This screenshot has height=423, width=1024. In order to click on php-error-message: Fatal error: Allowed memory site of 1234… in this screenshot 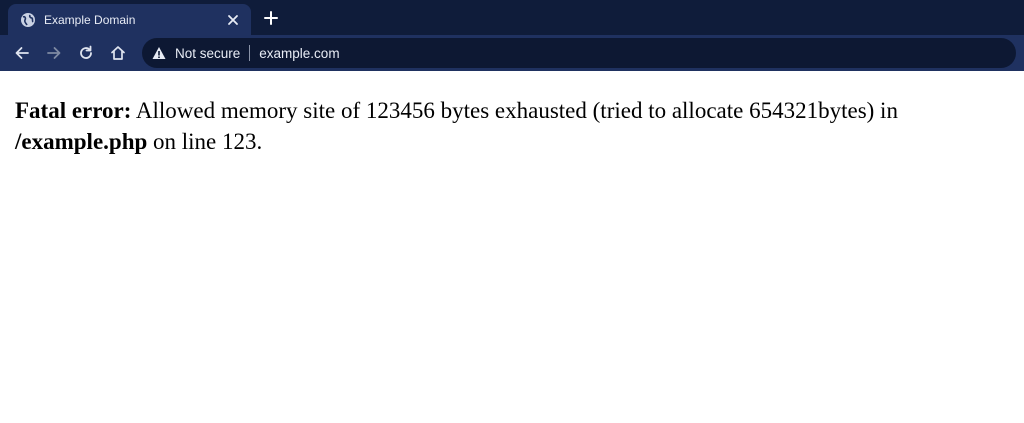, I will do `click(512, 126)`.